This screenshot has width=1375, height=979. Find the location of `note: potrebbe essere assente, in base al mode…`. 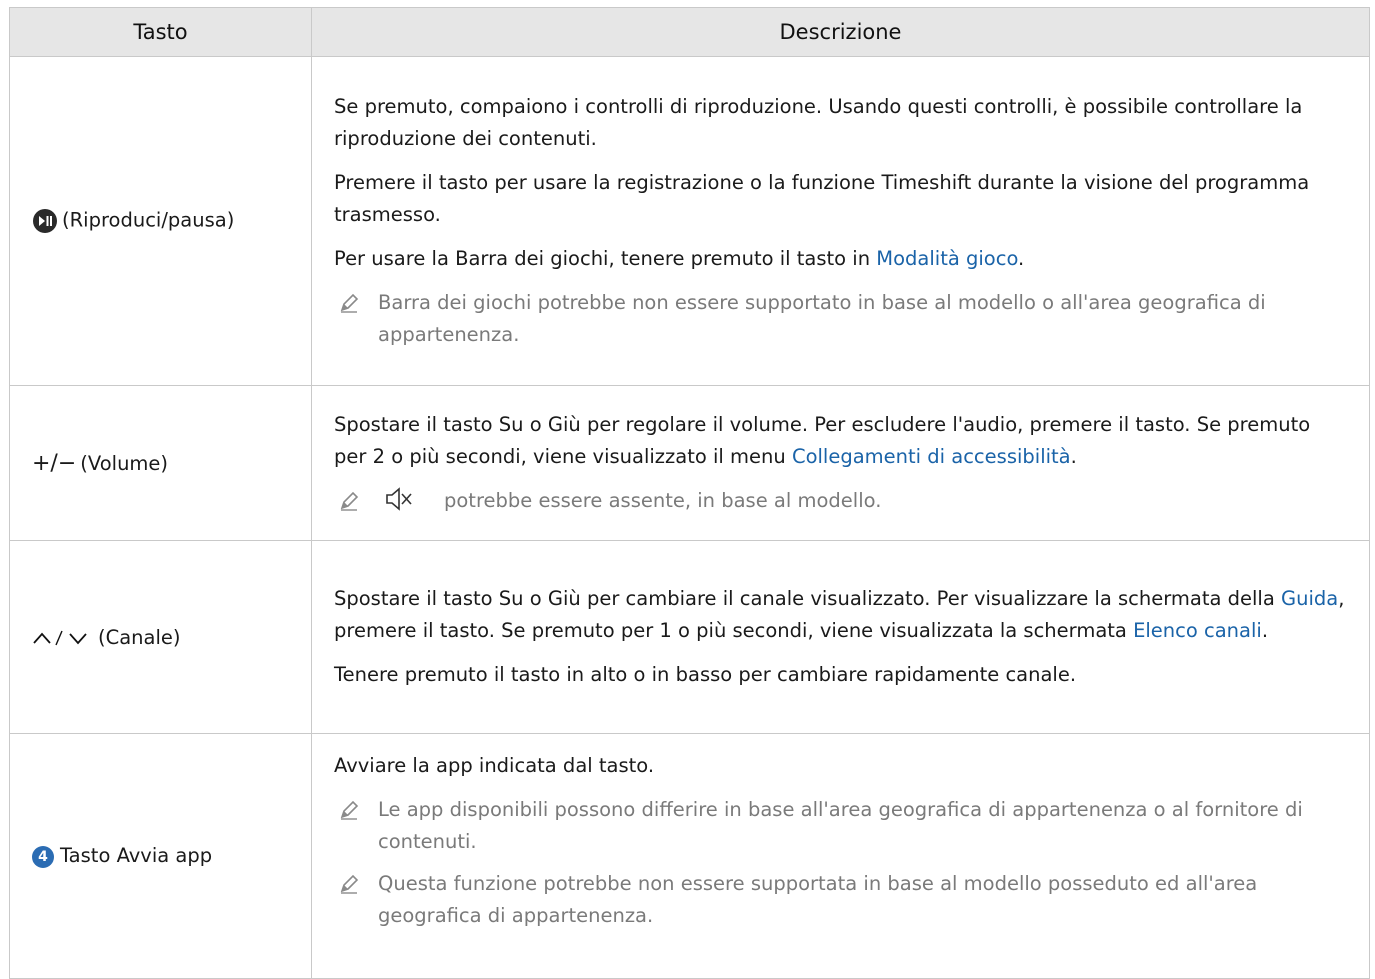

note: potrebbe essere assente, in base al mode… is located at coordinates (840, 501).